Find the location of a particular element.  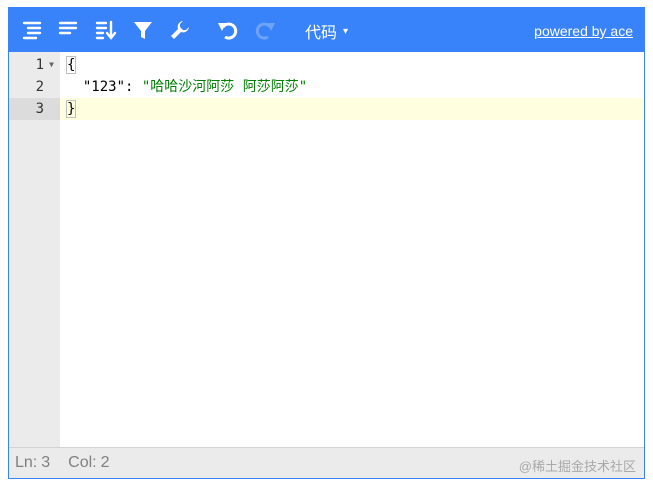

gutter-line: 1 ▼ is located at coordinates (34, 65).